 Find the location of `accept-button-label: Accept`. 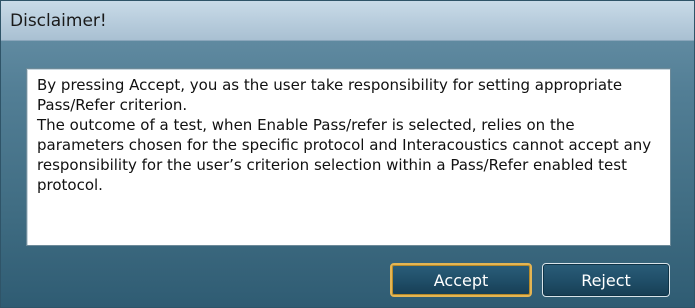

accept-button-label: Accept is located at coordinates (461, 280).